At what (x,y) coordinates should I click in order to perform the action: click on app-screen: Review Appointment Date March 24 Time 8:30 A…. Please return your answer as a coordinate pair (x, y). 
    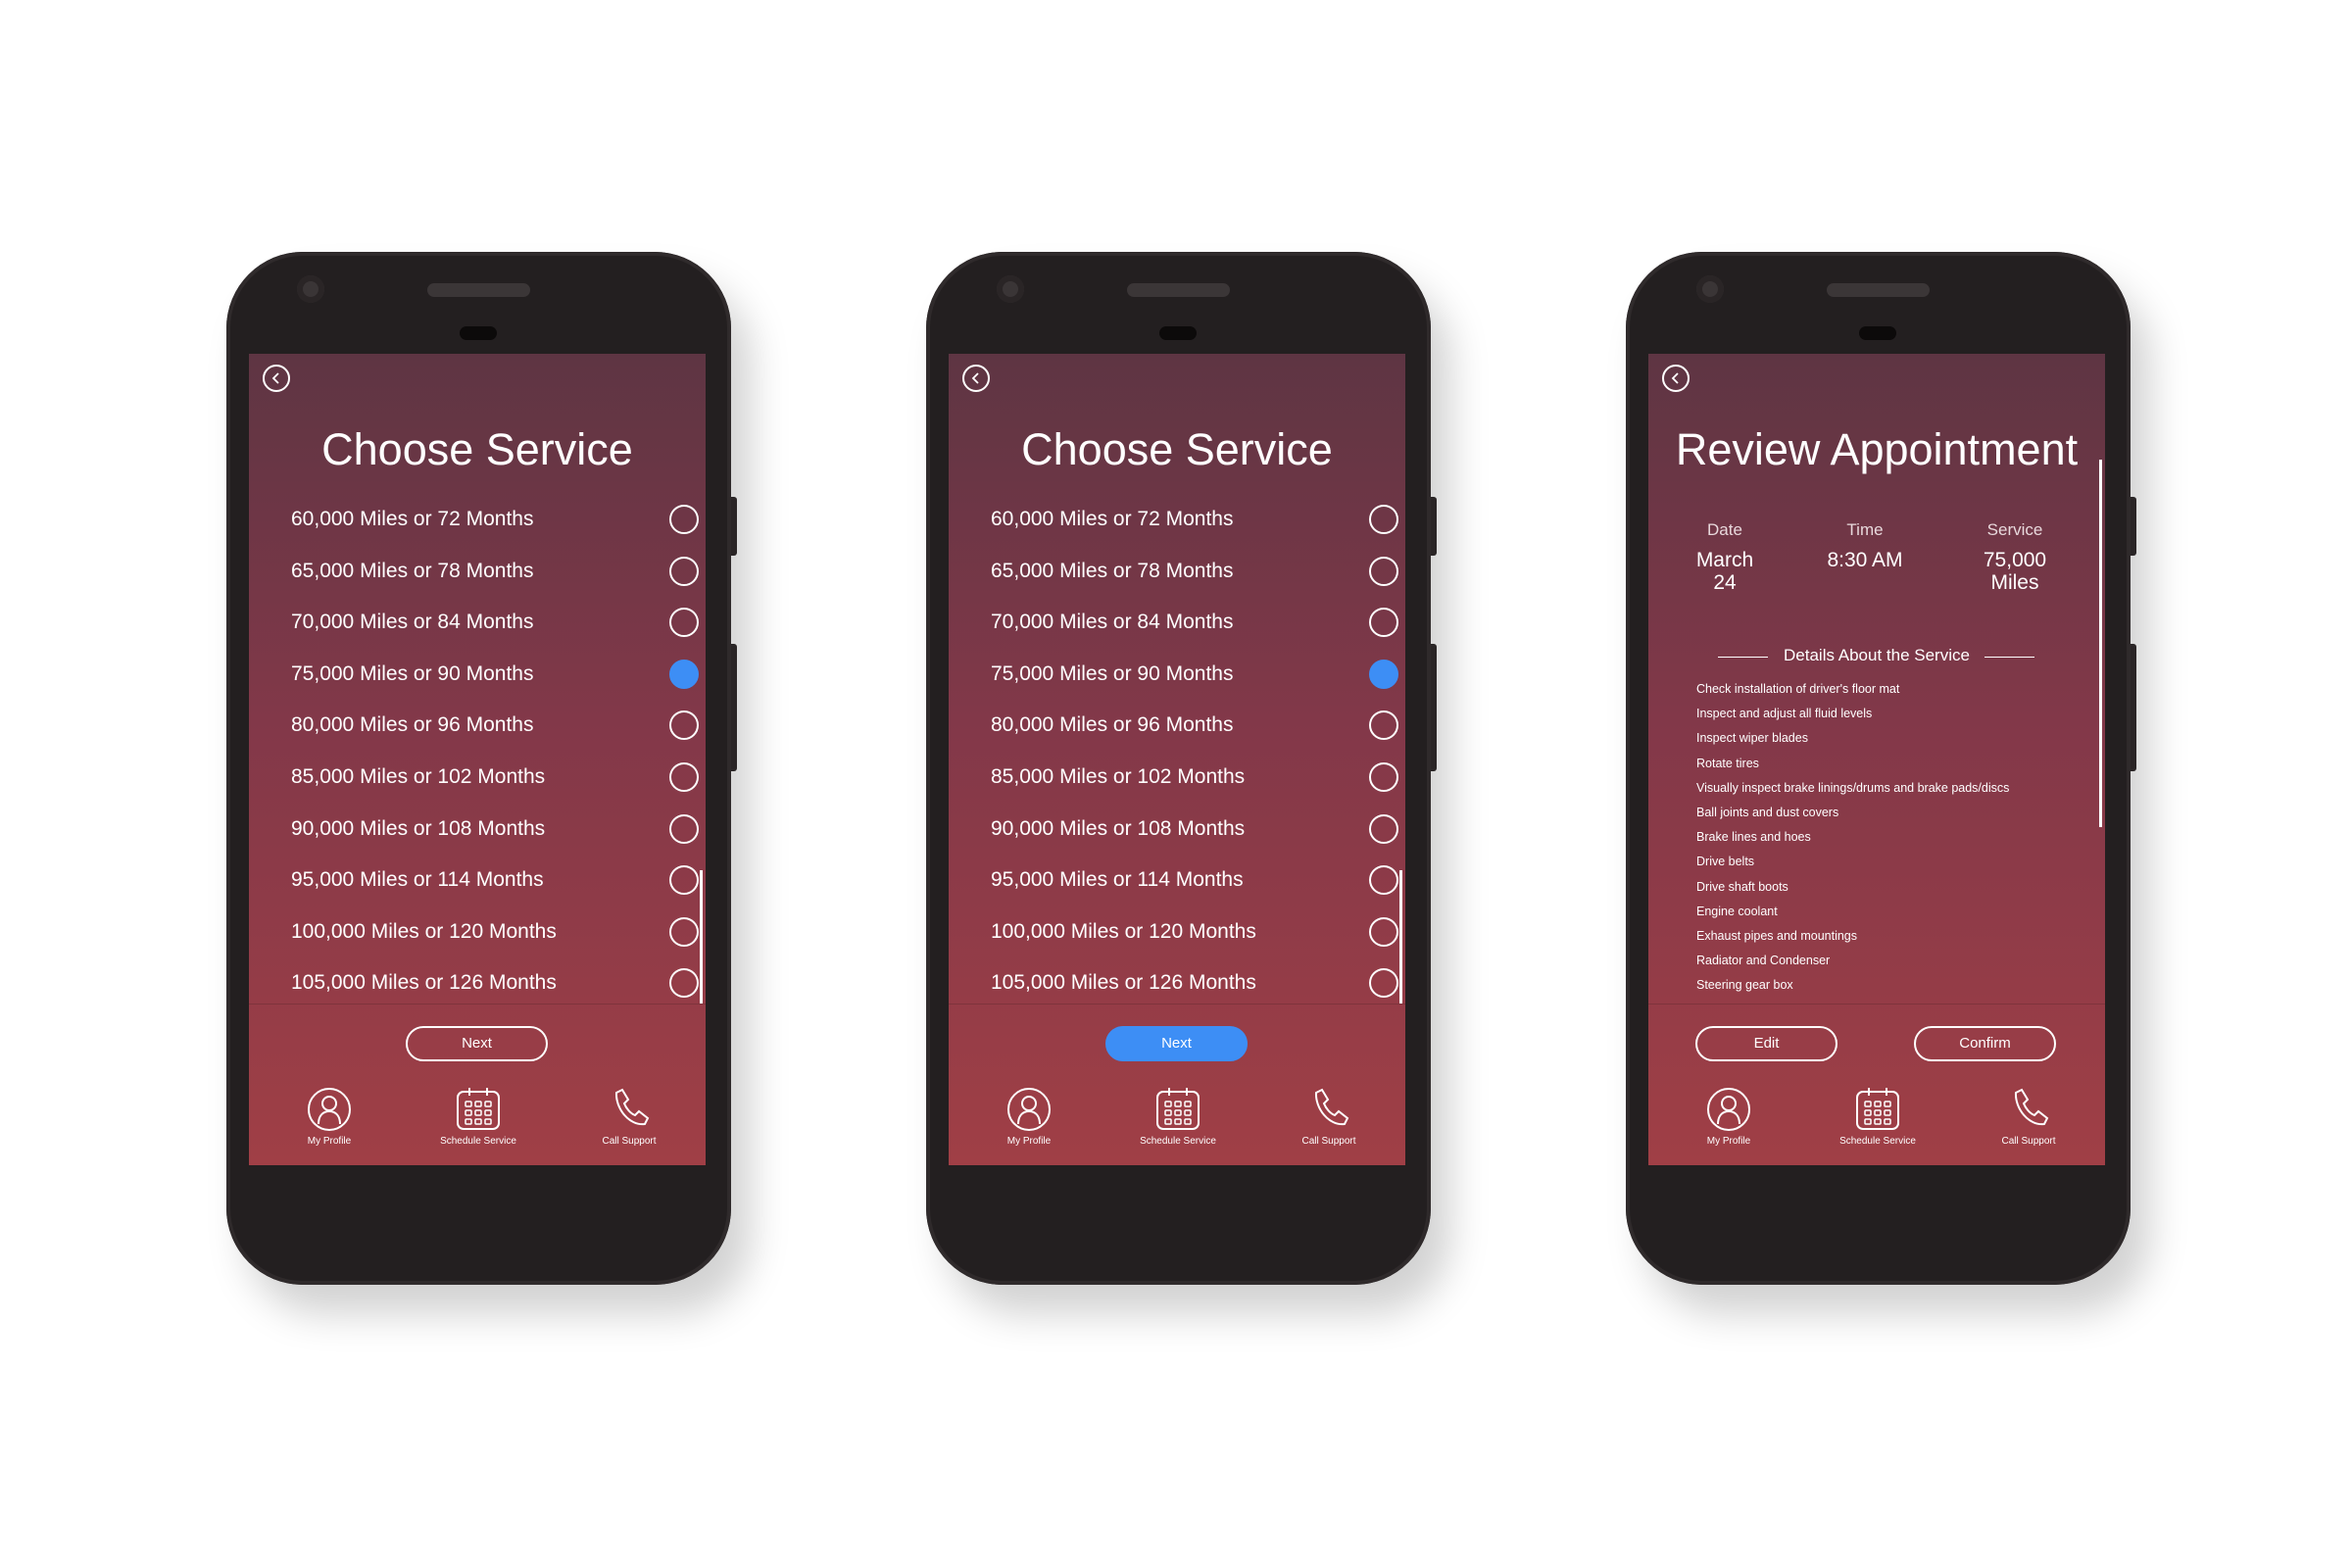
    Looking at the image, I should click on (1876, 759).